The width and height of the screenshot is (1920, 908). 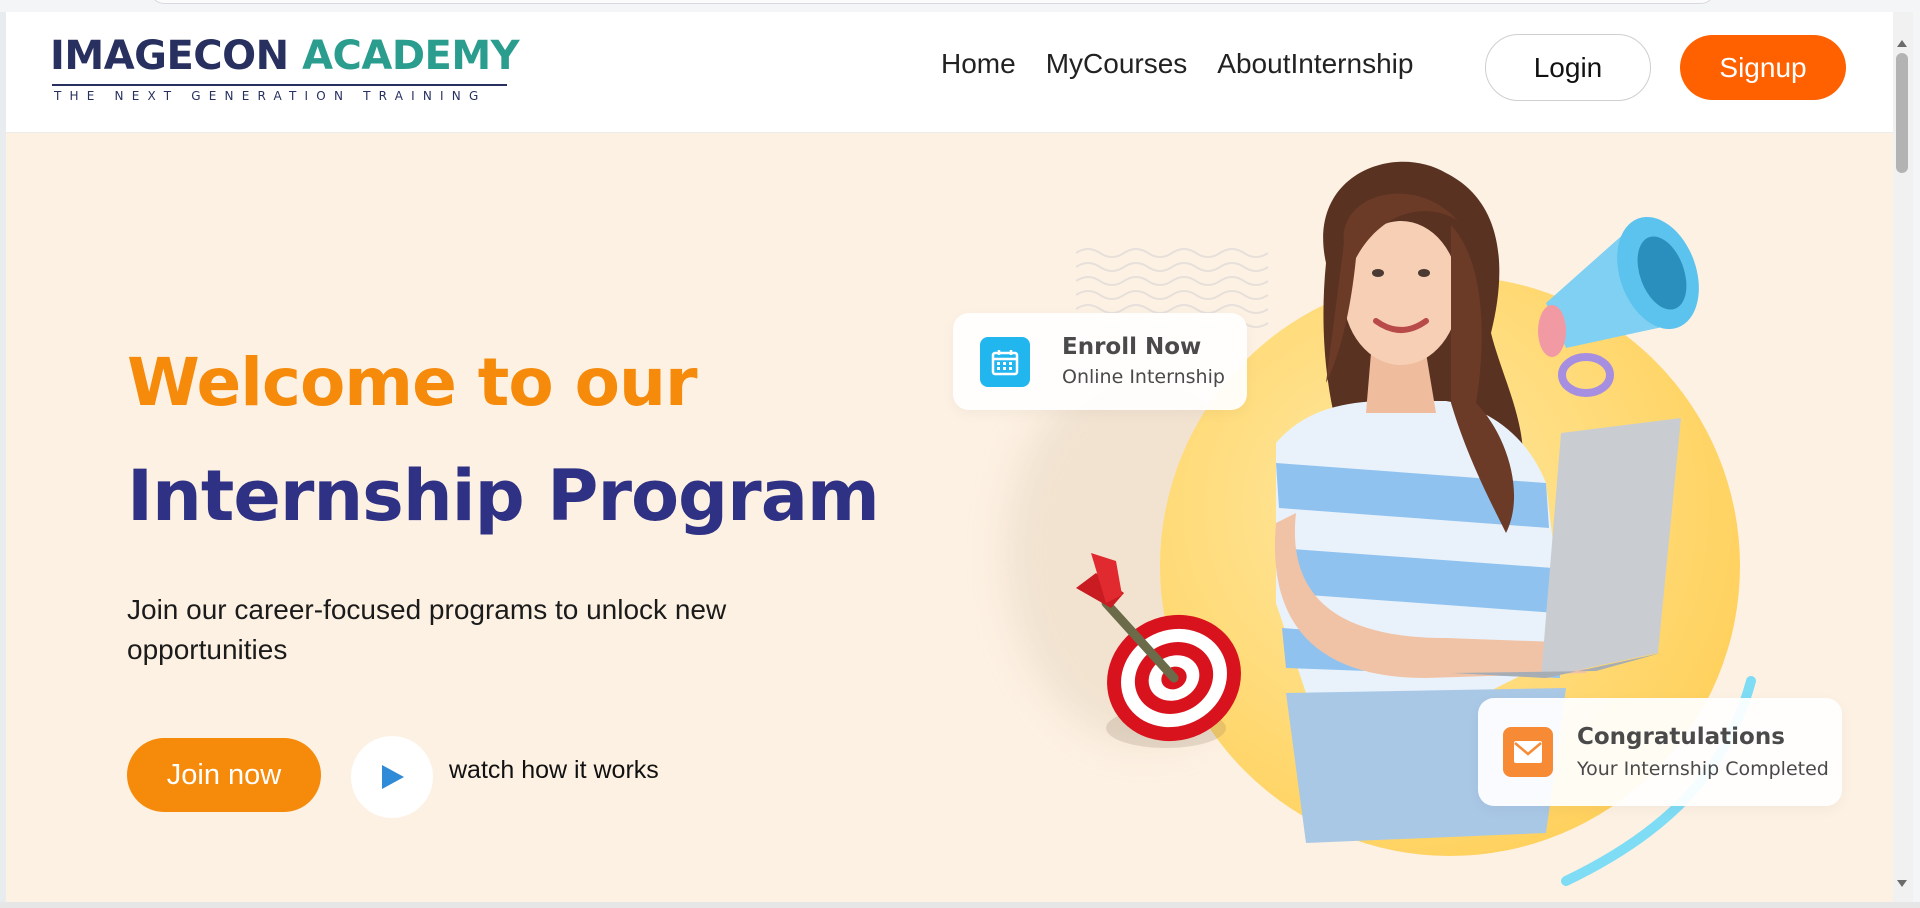 What do you see at coordinates (1005, 362) in the screenshot?
I see `calendar-icon` at bounding box center [1005, 362].